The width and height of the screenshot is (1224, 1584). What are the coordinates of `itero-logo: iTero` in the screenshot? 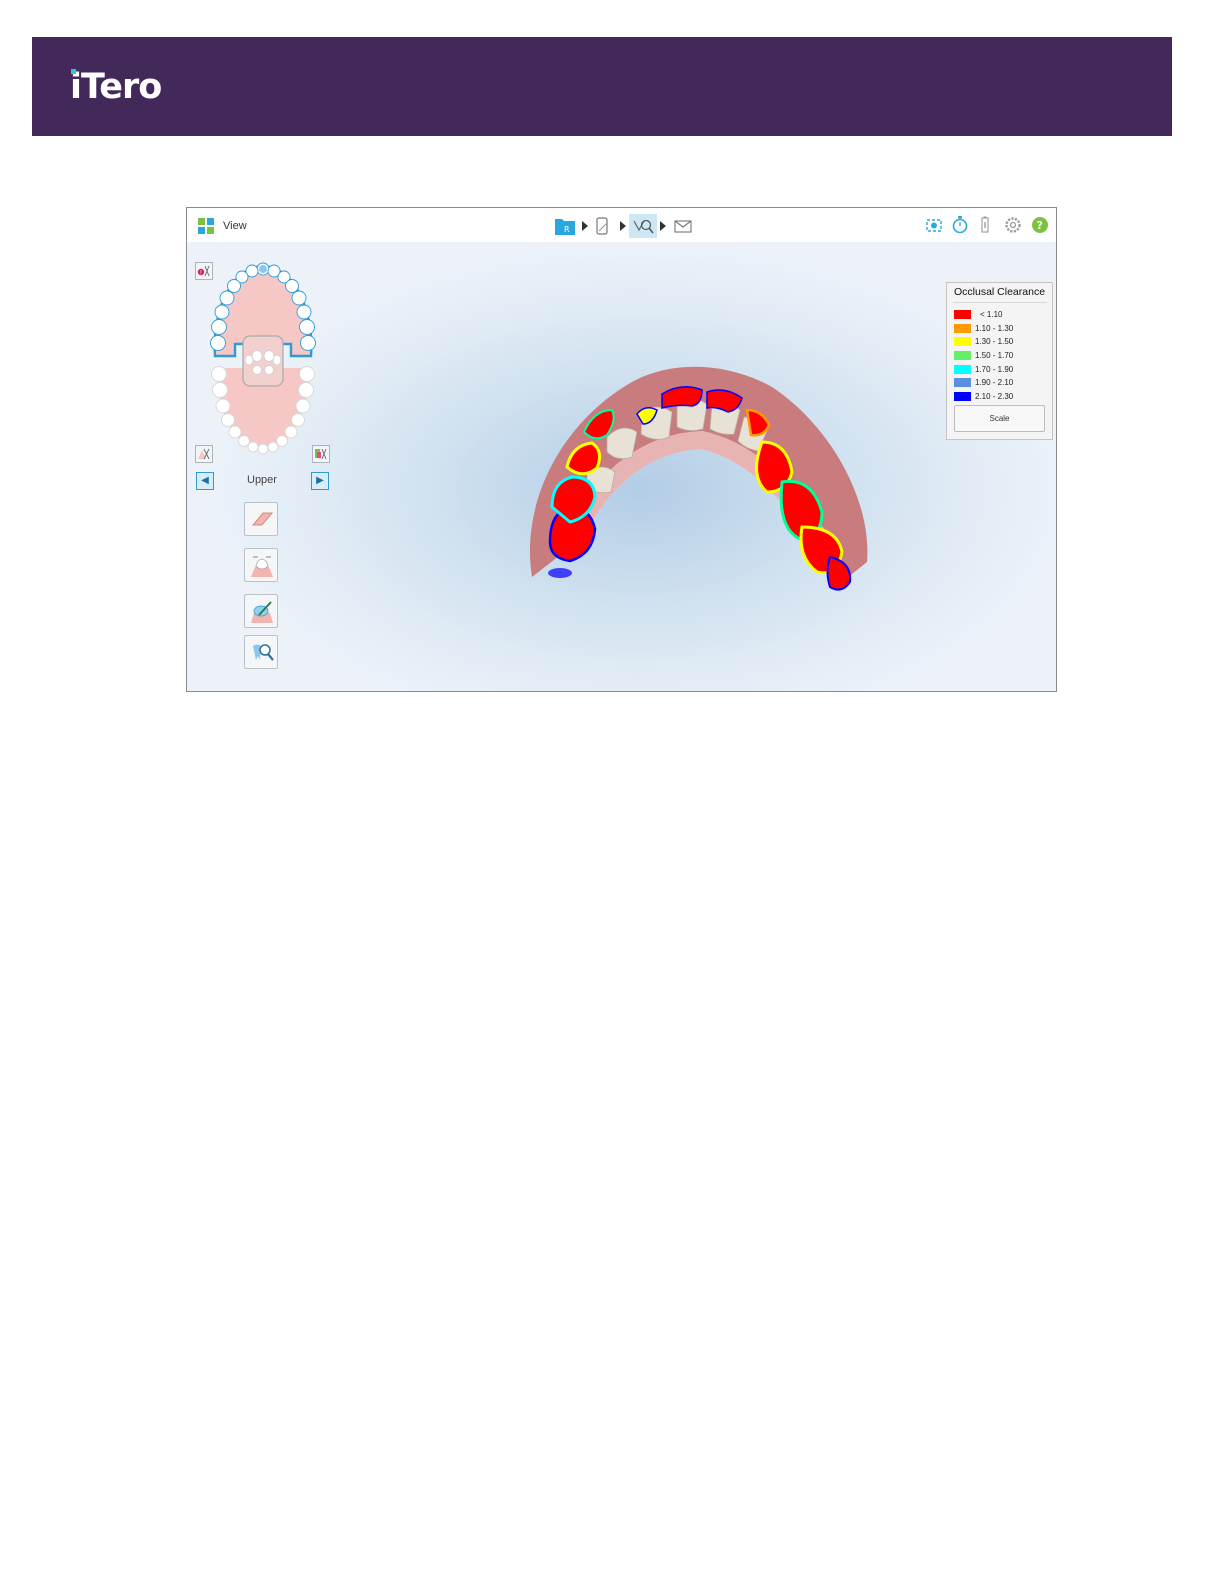 It's located at (116, 87).